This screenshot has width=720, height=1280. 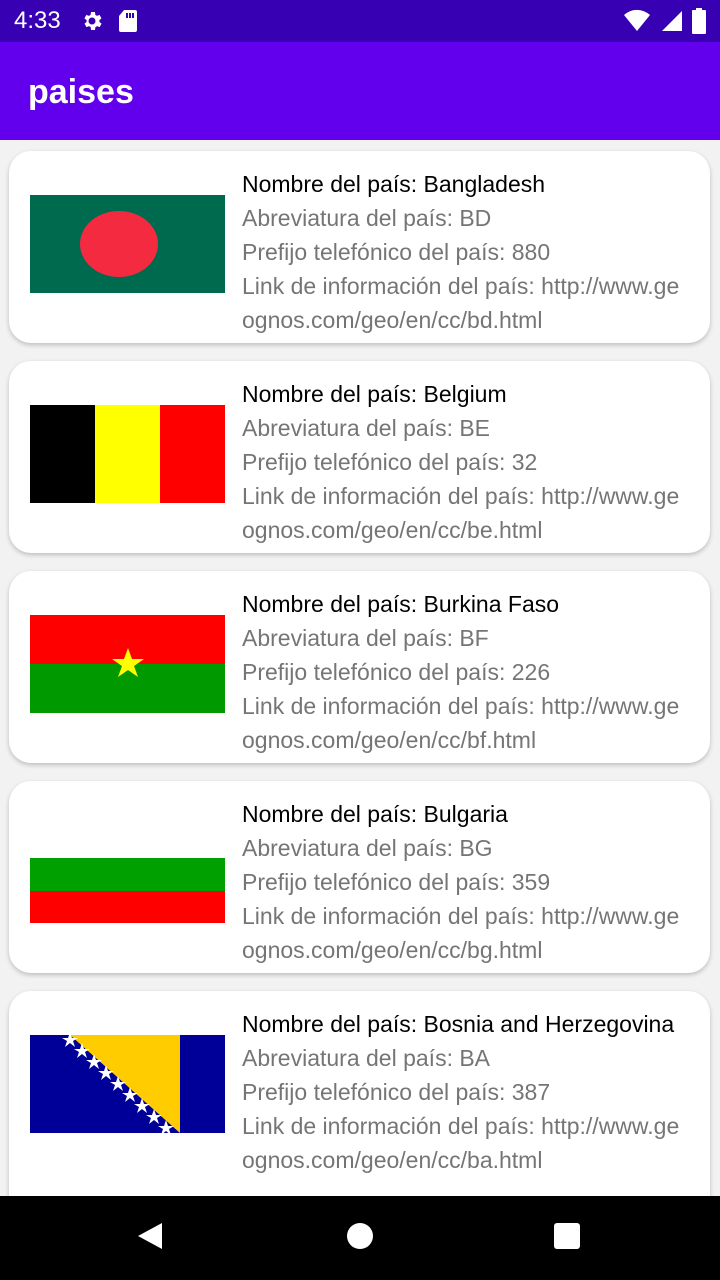 I want to click on country-phone-prefix: Prefijo telefónico del país: 359, so click(x=396, y=882).